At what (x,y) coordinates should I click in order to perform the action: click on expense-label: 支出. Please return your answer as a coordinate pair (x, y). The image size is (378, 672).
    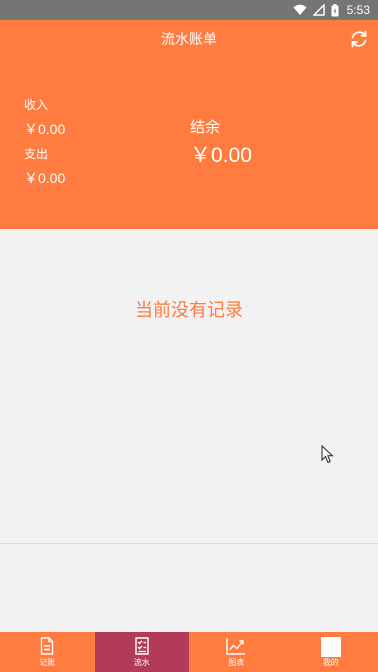
    Looking at the image, I should click on (36, 154).